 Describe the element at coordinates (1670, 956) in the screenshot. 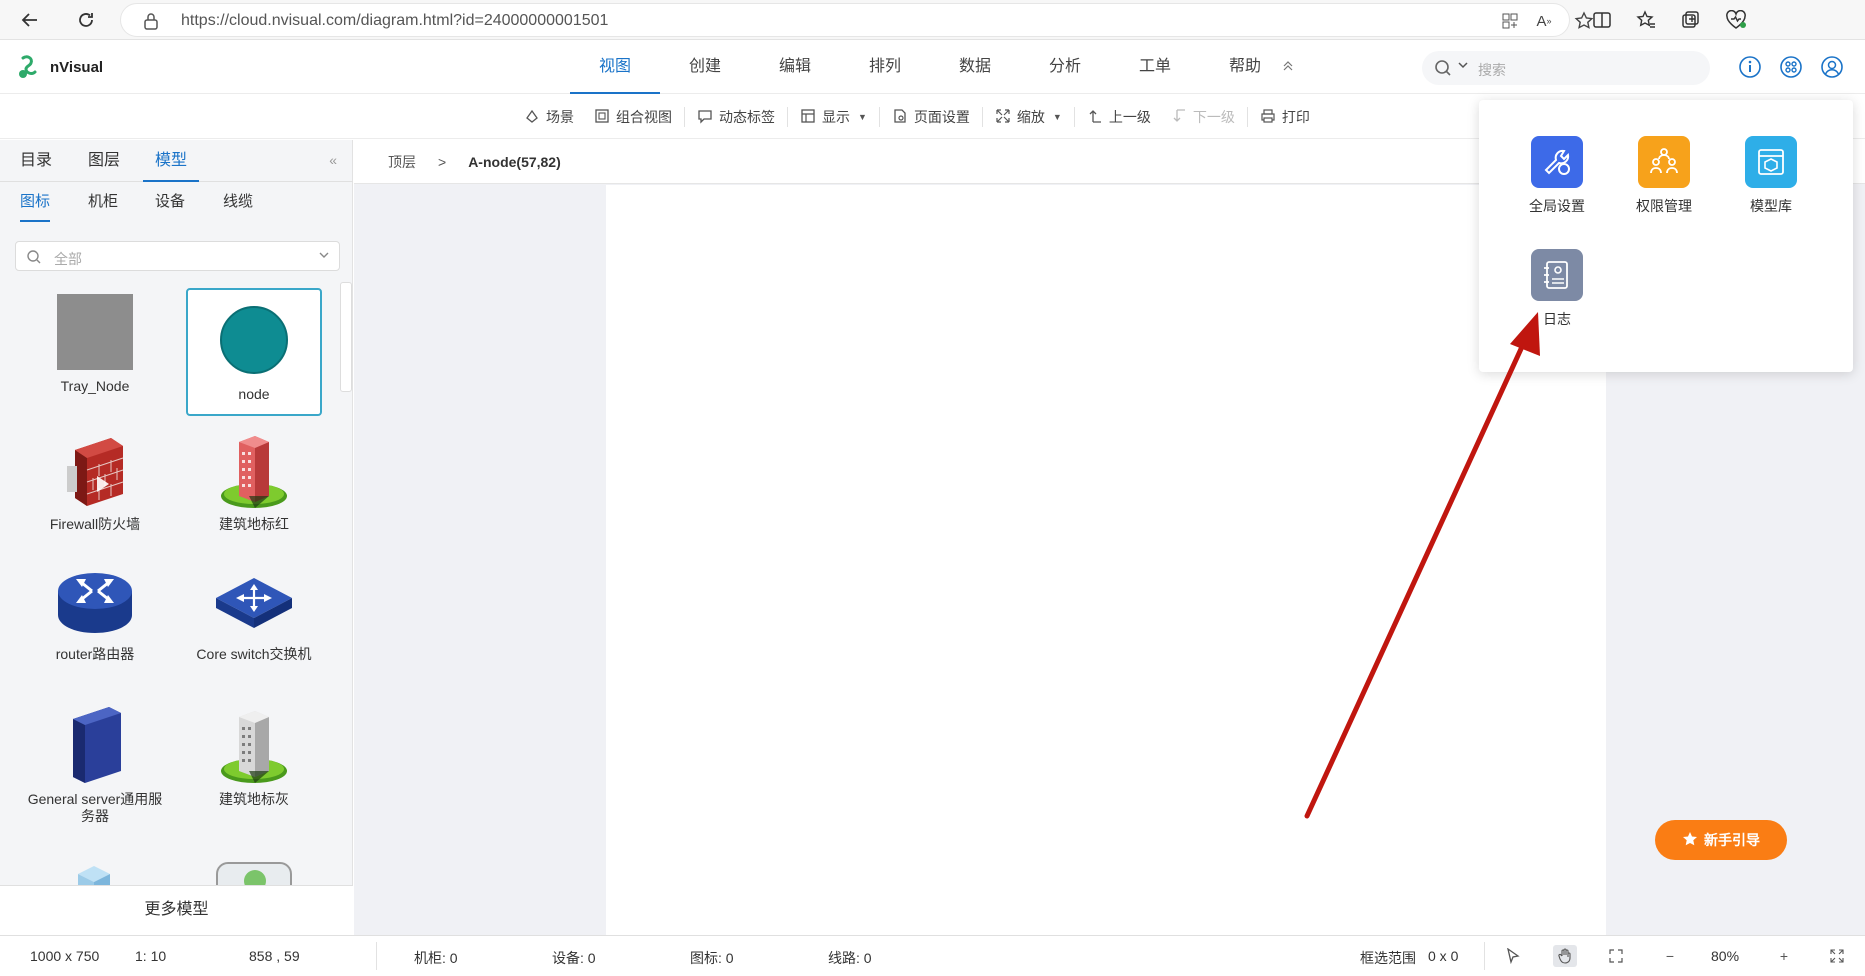

I see `zoom-out-icon: −` at that location.